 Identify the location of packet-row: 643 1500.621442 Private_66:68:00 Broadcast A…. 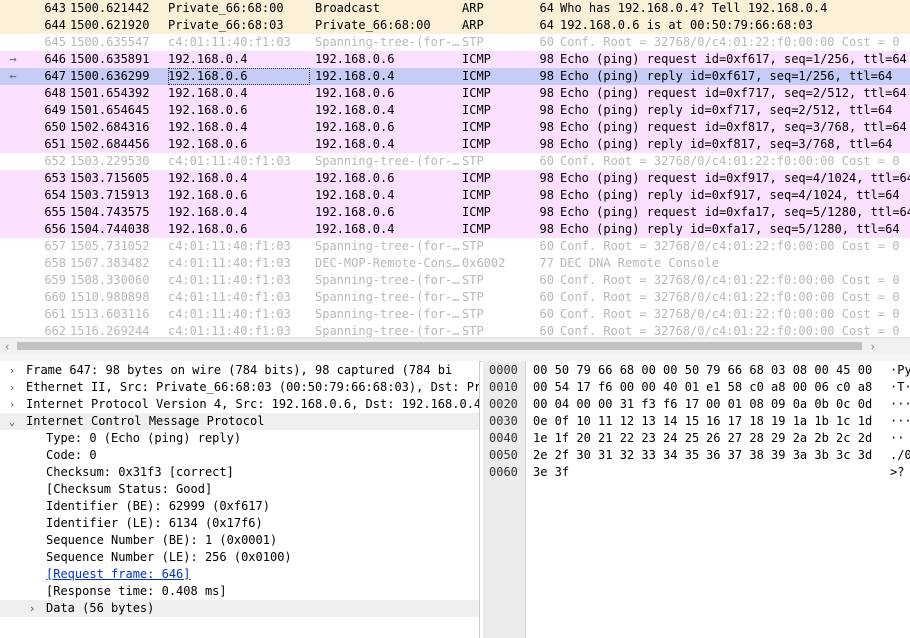
(455, 8).